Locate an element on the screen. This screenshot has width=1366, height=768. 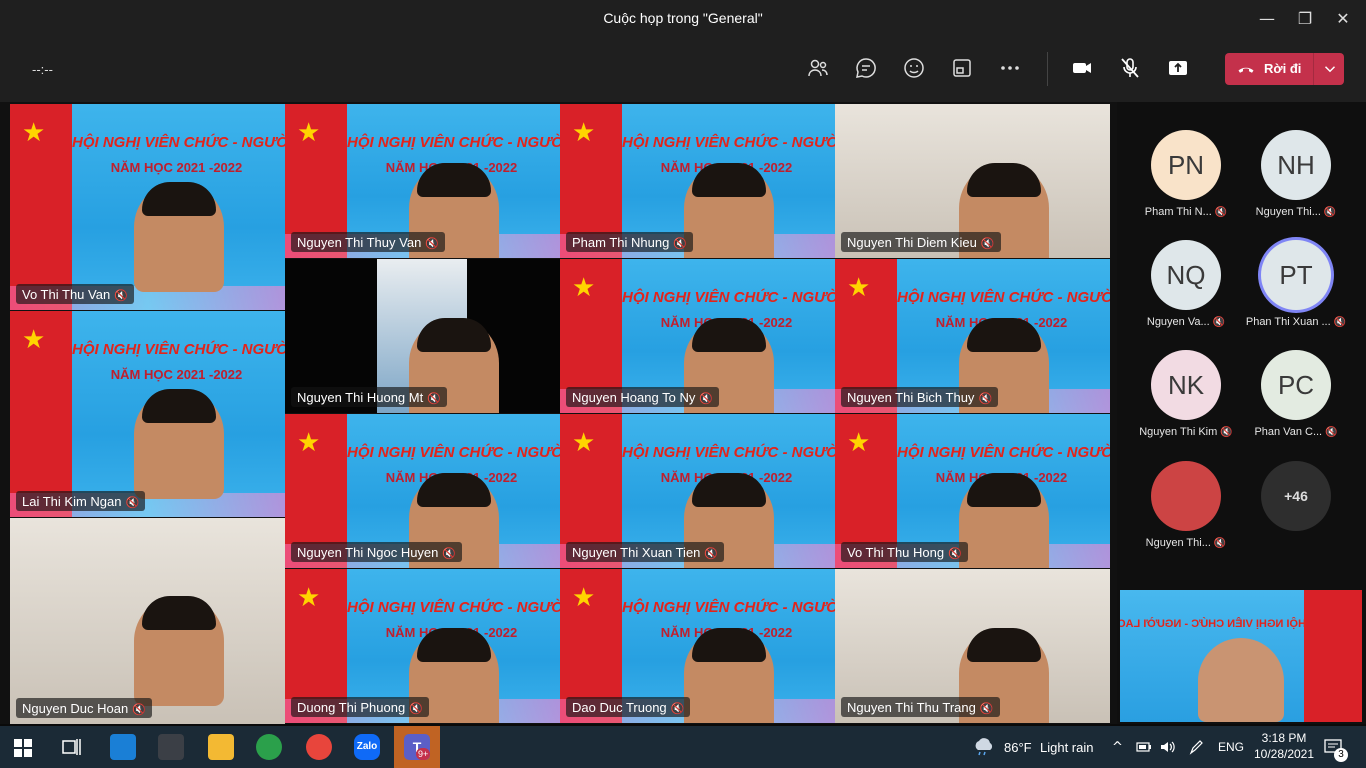
chevron-down-icon is located at coordinates (1330, 69).